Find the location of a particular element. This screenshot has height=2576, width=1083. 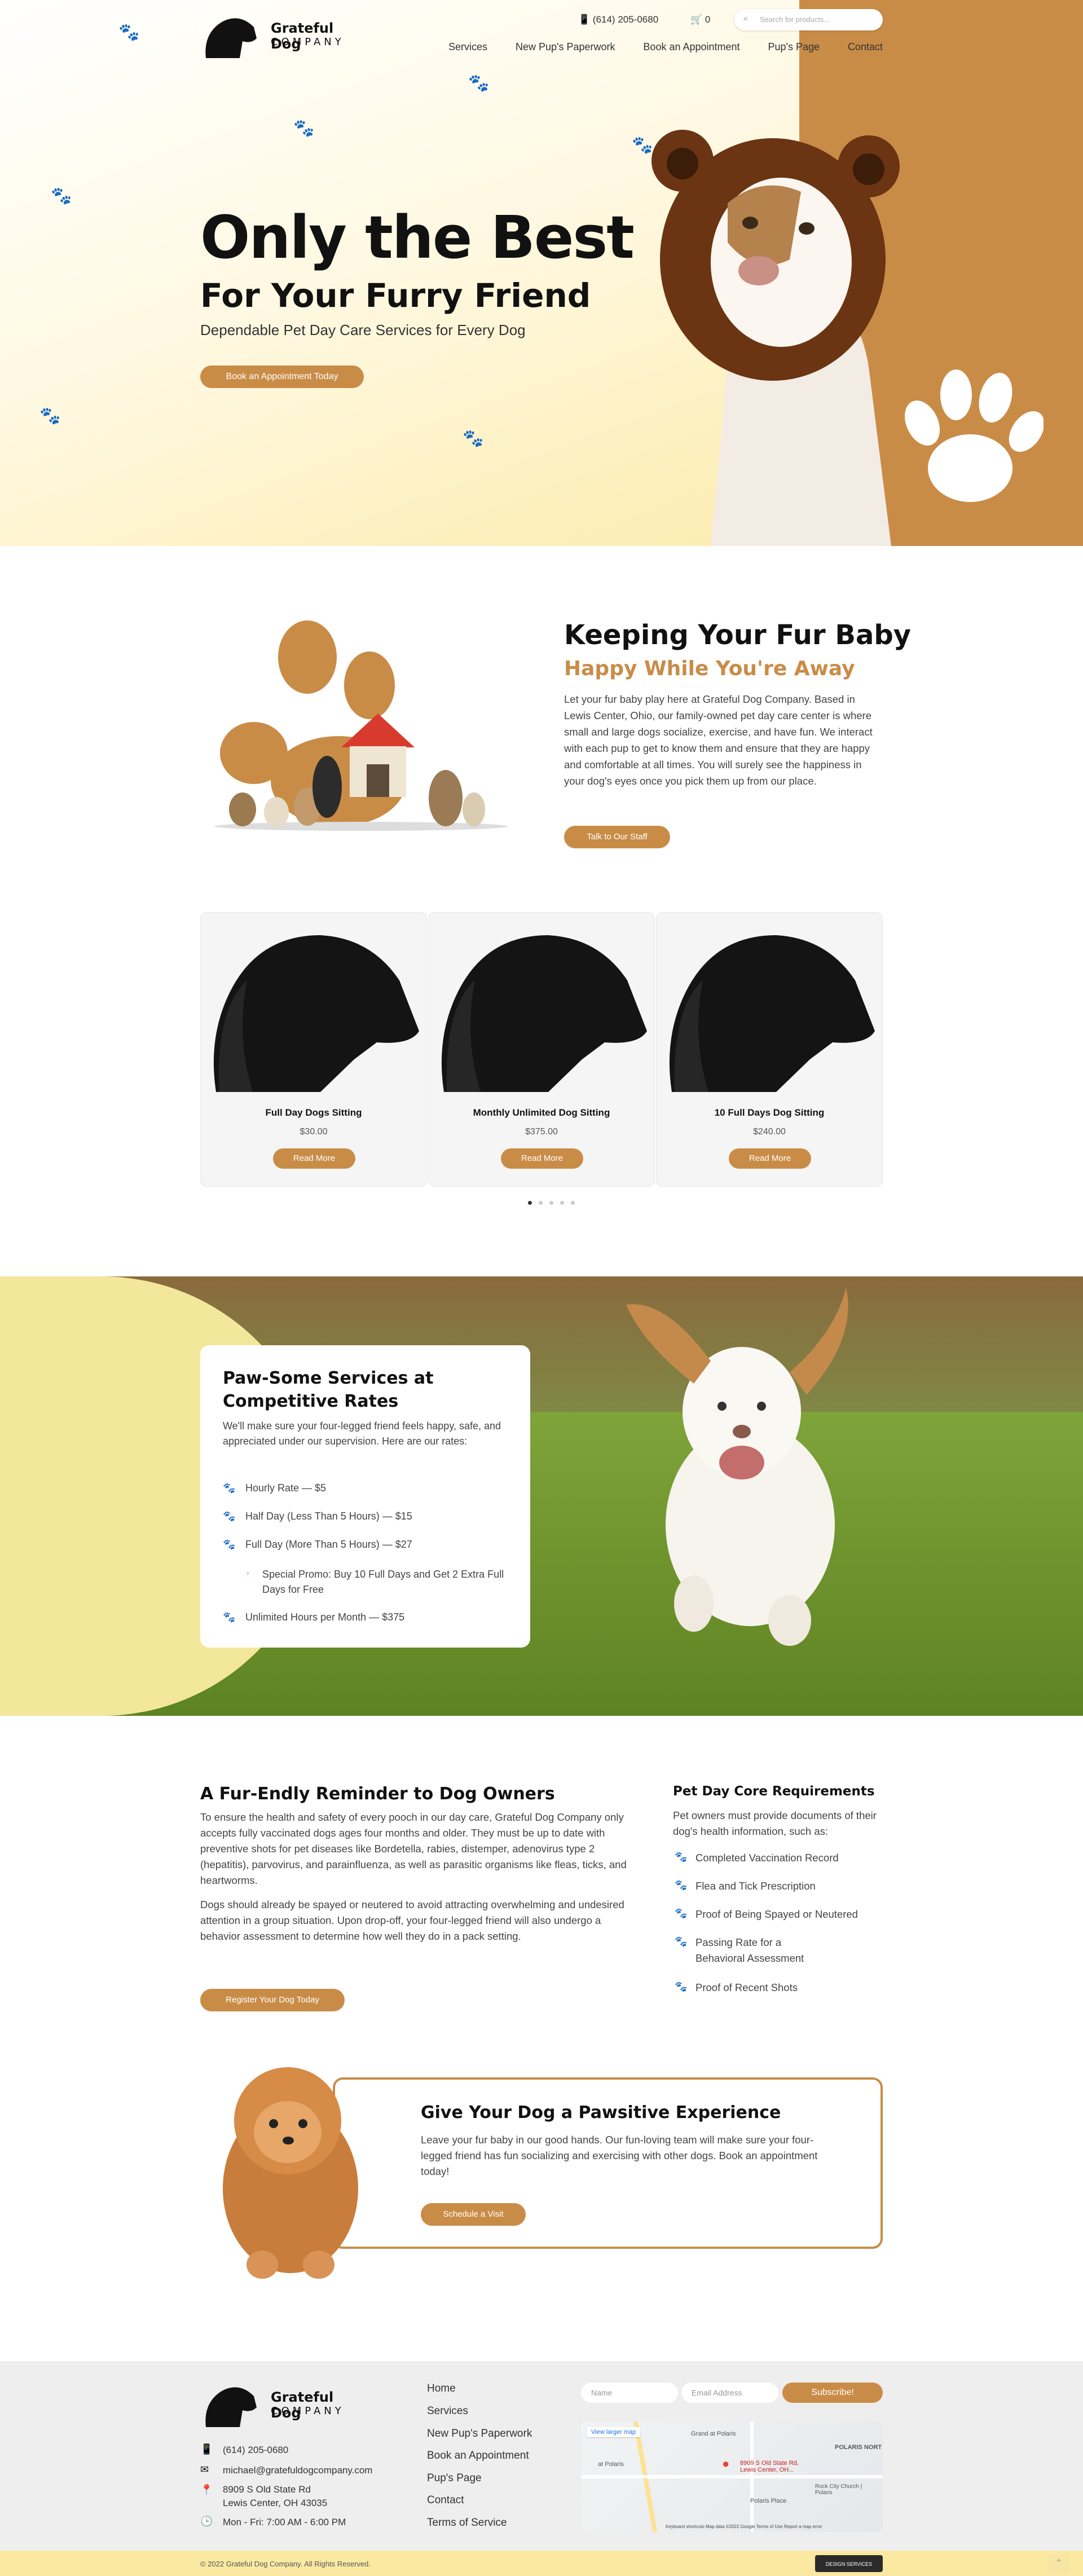

product-price: $240.00 is located at coordinates (769, 1132).